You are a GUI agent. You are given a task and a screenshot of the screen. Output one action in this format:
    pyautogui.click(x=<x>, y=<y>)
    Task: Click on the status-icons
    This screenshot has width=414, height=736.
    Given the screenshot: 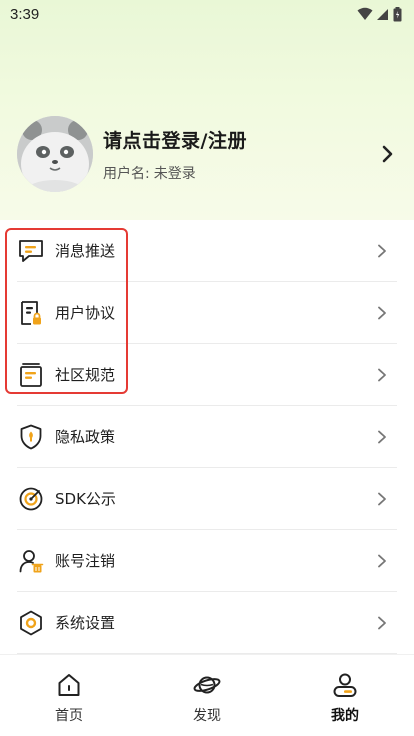 What is the action you would take?
    pyautogui.click(x=379, y=14)
    